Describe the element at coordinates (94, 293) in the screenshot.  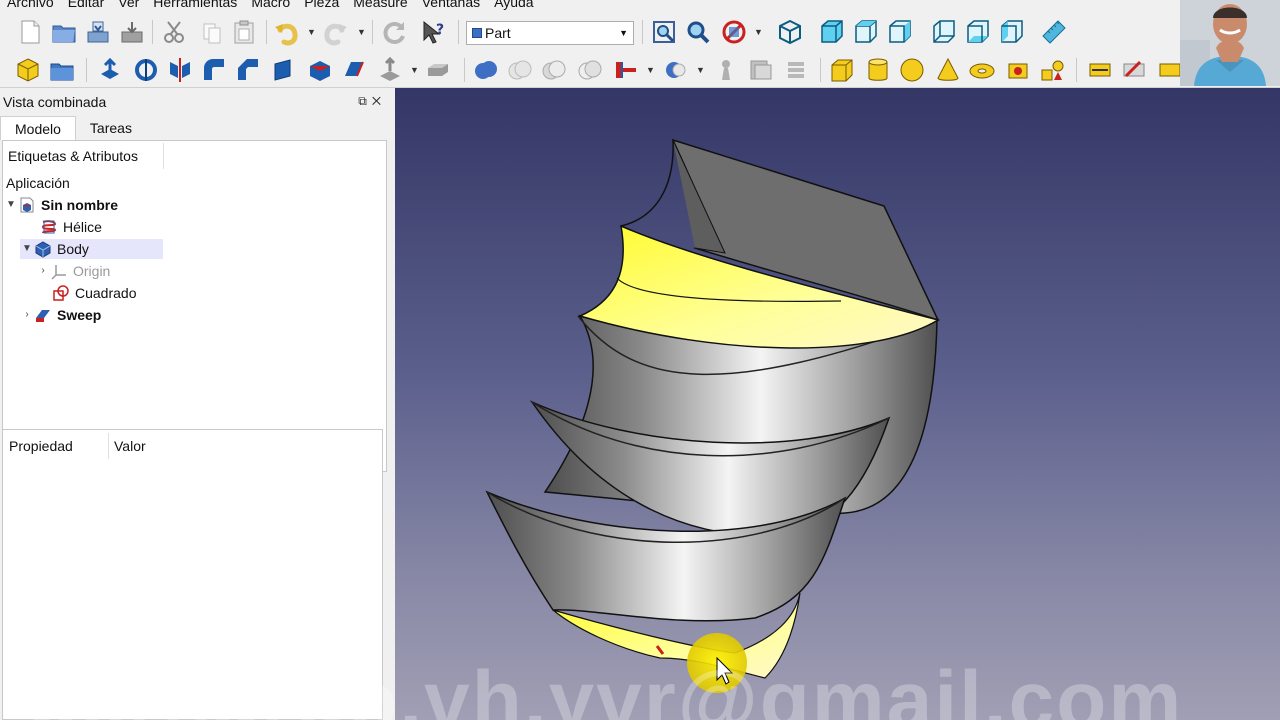
I see `tree-item-cuadrado: Cuadrado` at that location.